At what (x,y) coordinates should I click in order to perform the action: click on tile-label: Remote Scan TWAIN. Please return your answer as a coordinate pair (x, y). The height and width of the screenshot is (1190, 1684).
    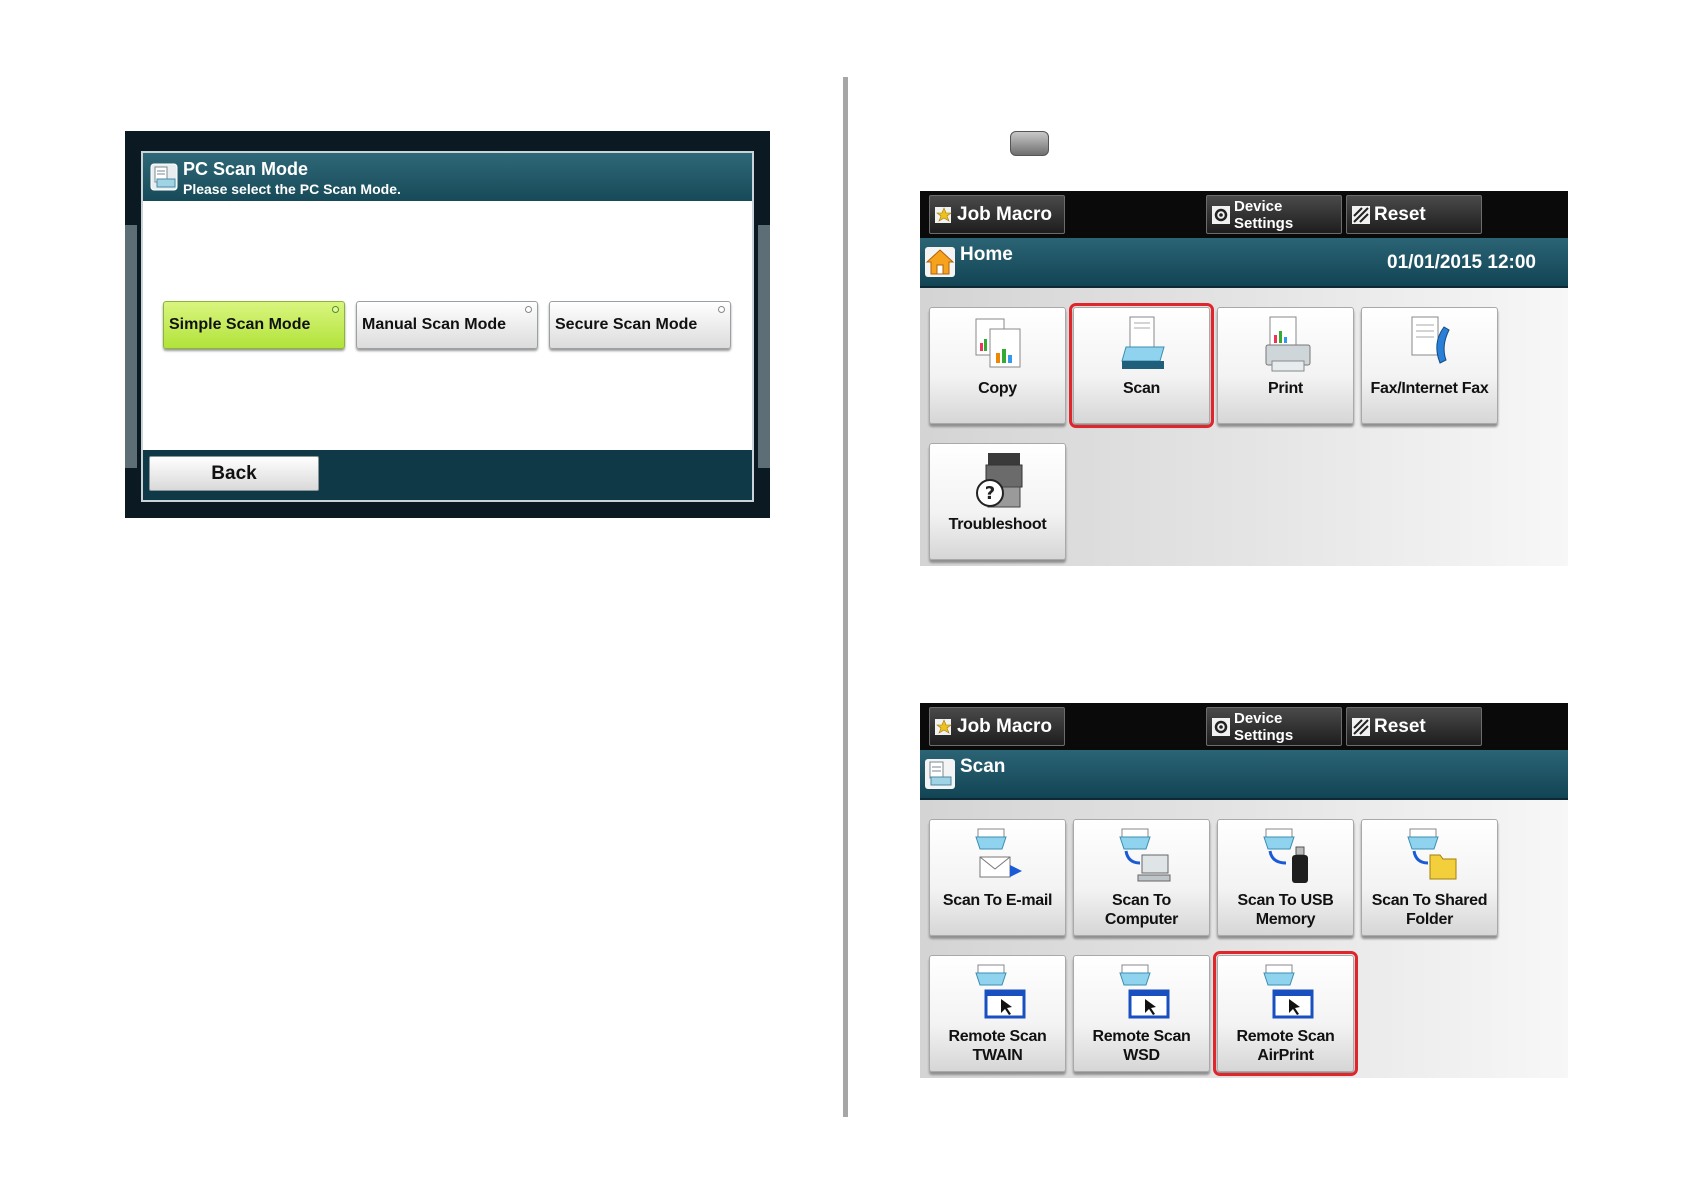
    Looking at the image, I should click on (997, 1046).